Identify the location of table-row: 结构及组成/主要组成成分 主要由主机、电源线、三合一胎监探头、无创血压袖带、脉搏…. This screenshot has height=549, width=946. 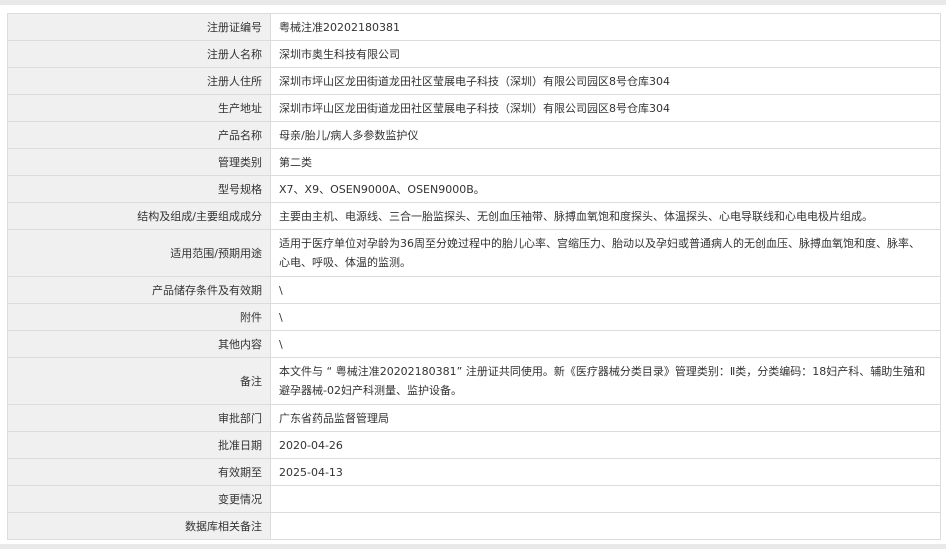
(474, 216).